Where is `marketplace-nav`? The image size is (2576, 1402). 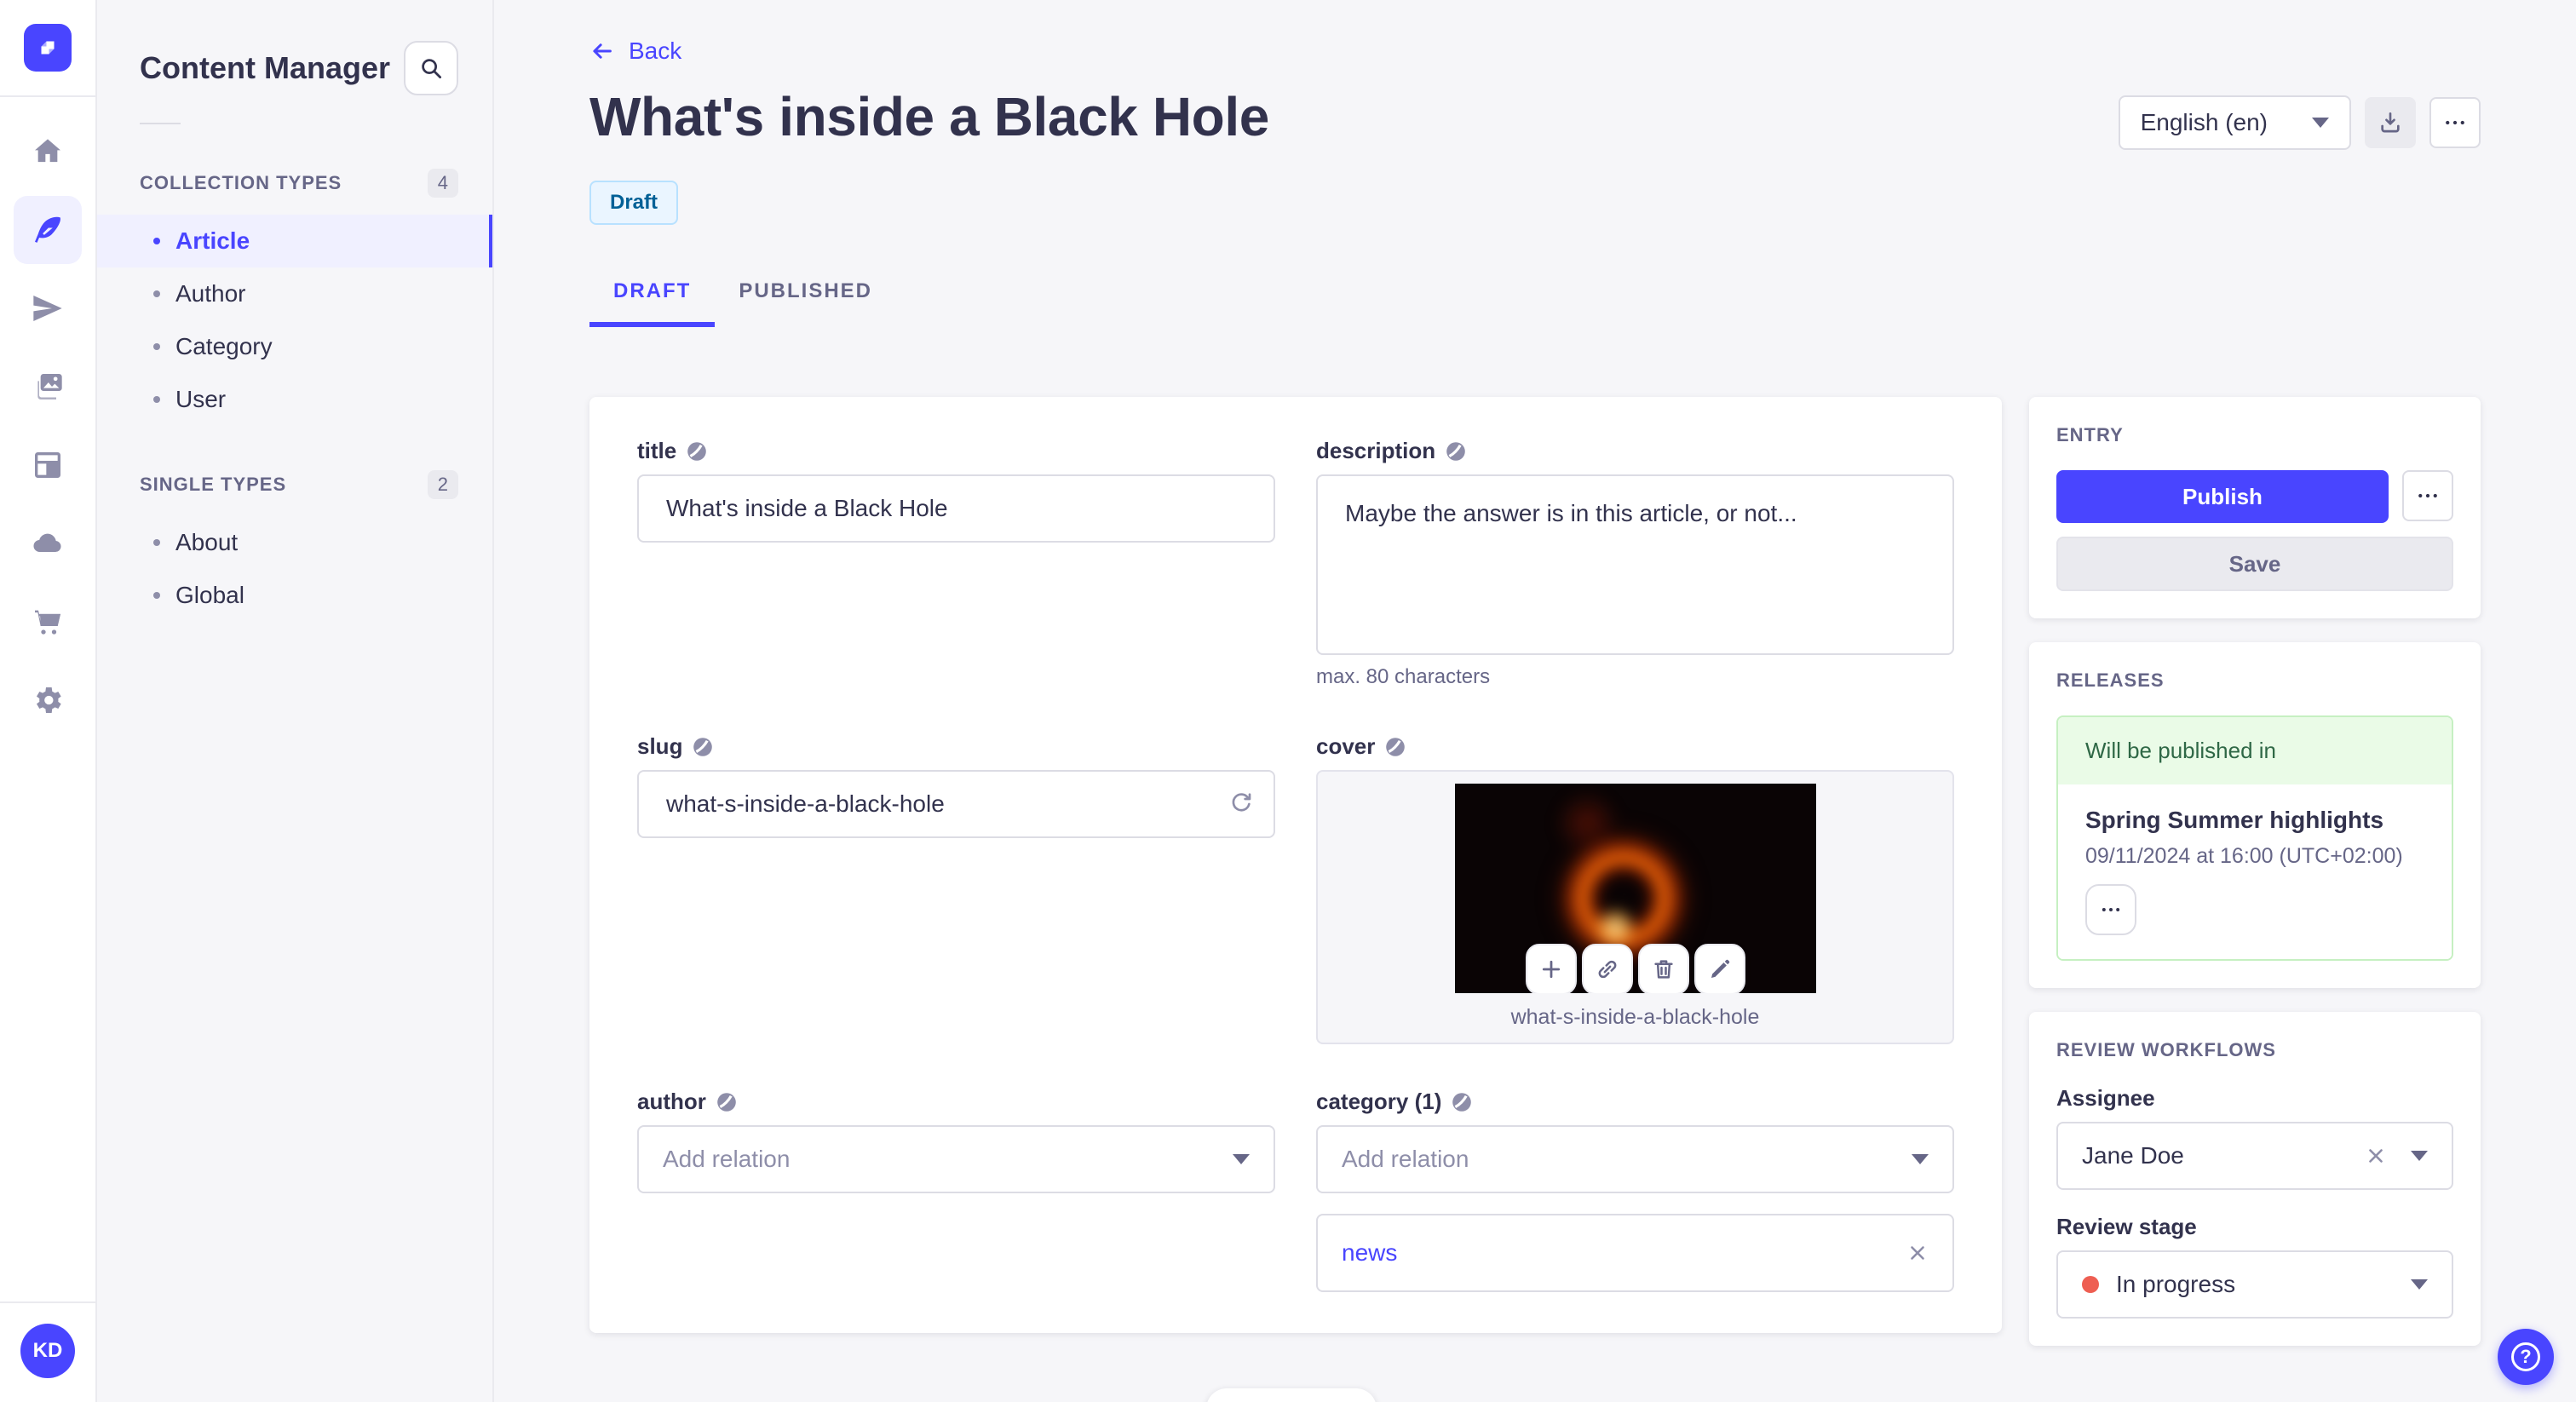
marketplace-nav is located at coordinates (48, 622).